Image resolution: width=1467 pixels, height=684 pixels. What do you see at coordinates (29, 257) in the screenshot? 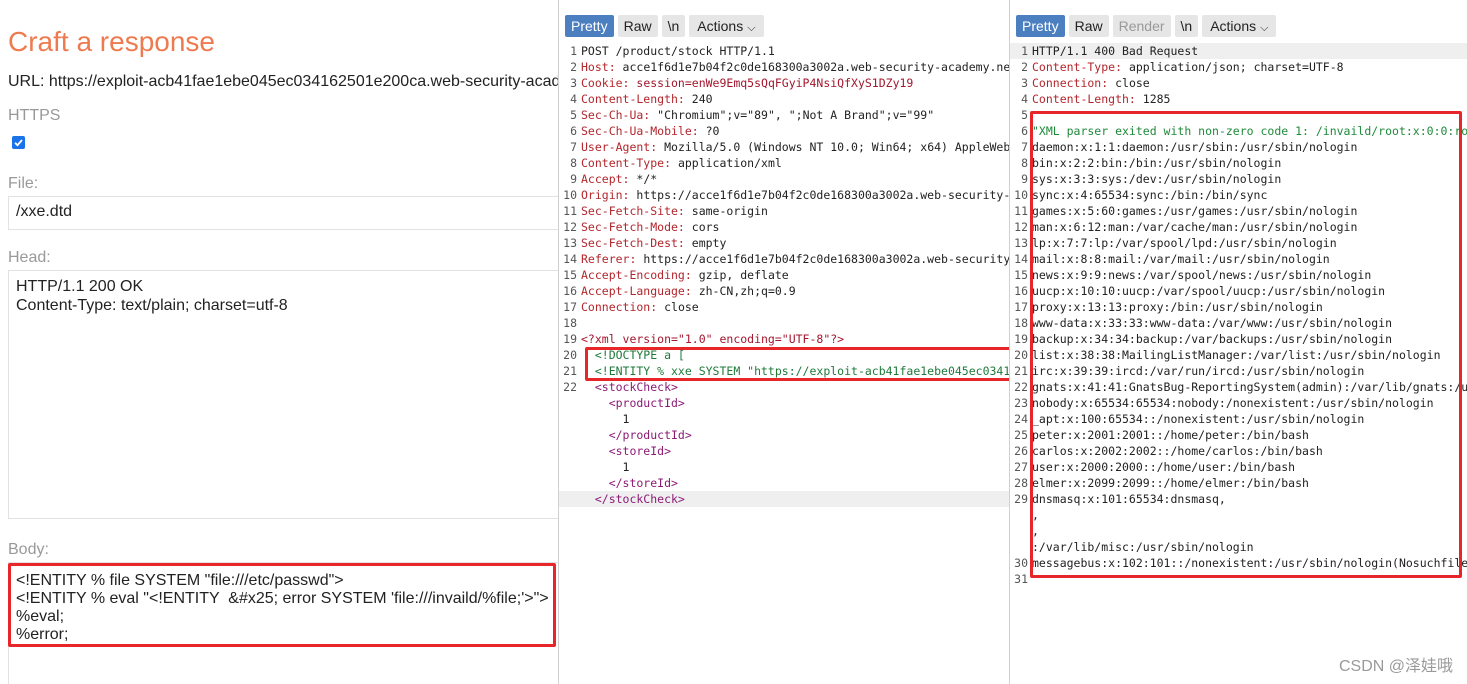
I see `head-label: Head:` at bounding box center [29, 257].